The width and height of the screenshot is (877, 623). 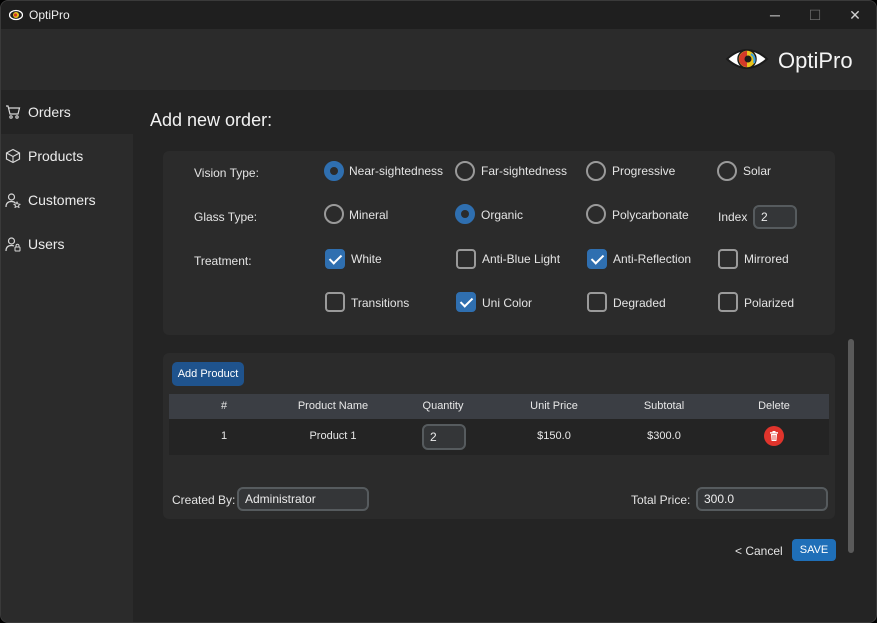 I want to click on save-button: SAVE, so click(x=814, y=550).